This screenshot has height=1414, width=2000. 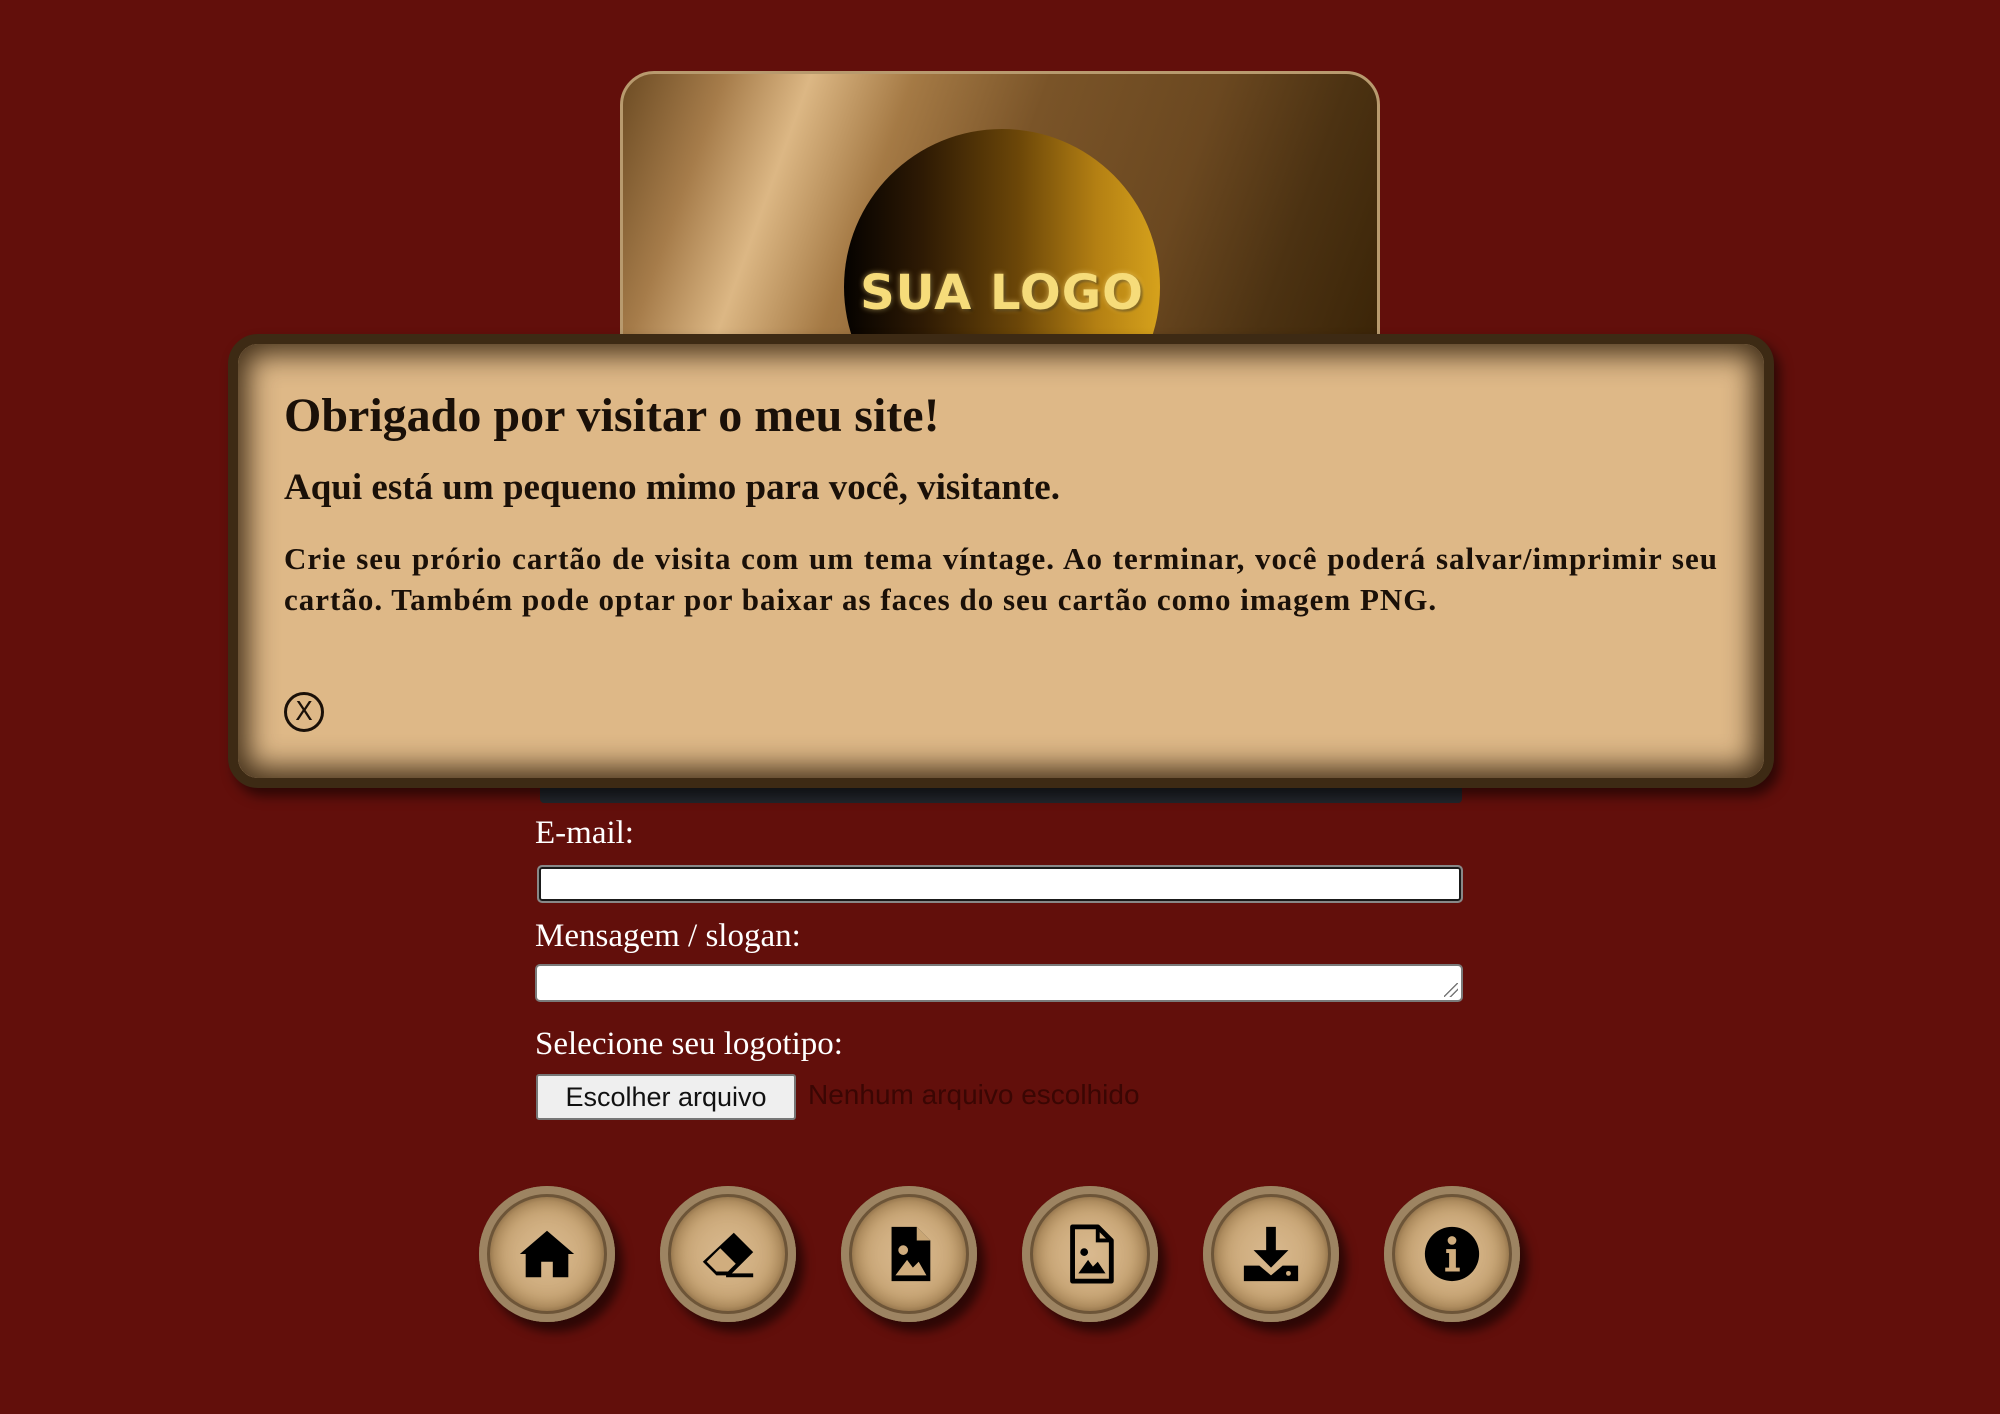 I want to click on close-icon: X, so click(x=304, y=712).